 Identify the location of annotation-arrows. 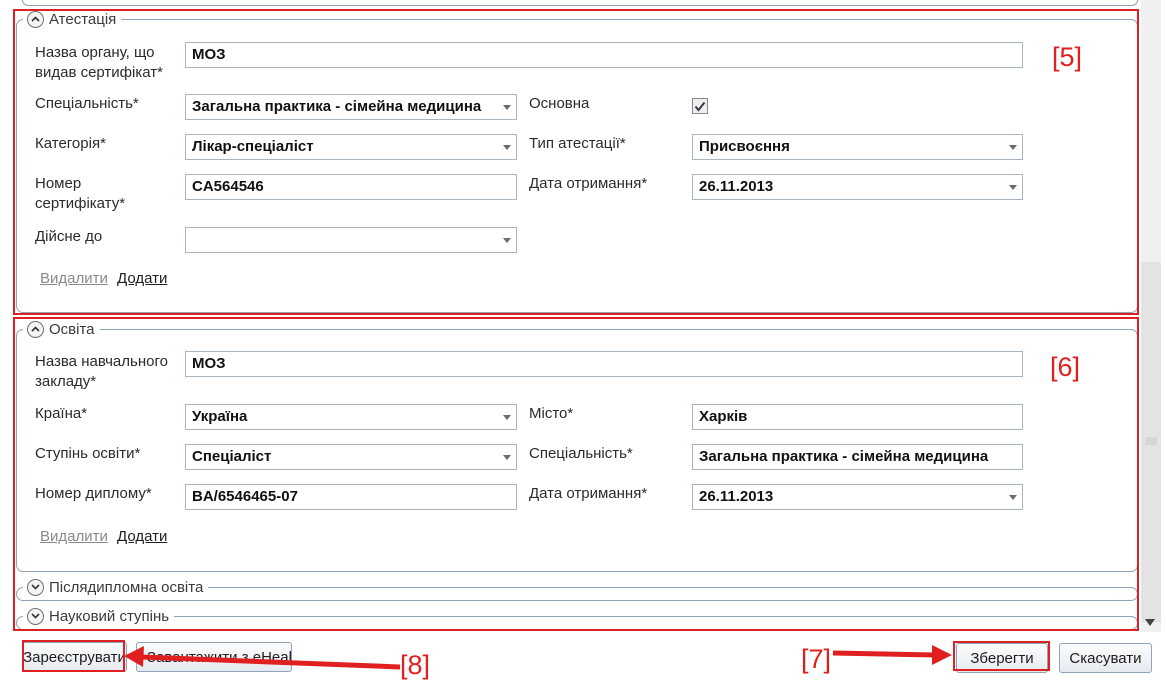
(538, 657).